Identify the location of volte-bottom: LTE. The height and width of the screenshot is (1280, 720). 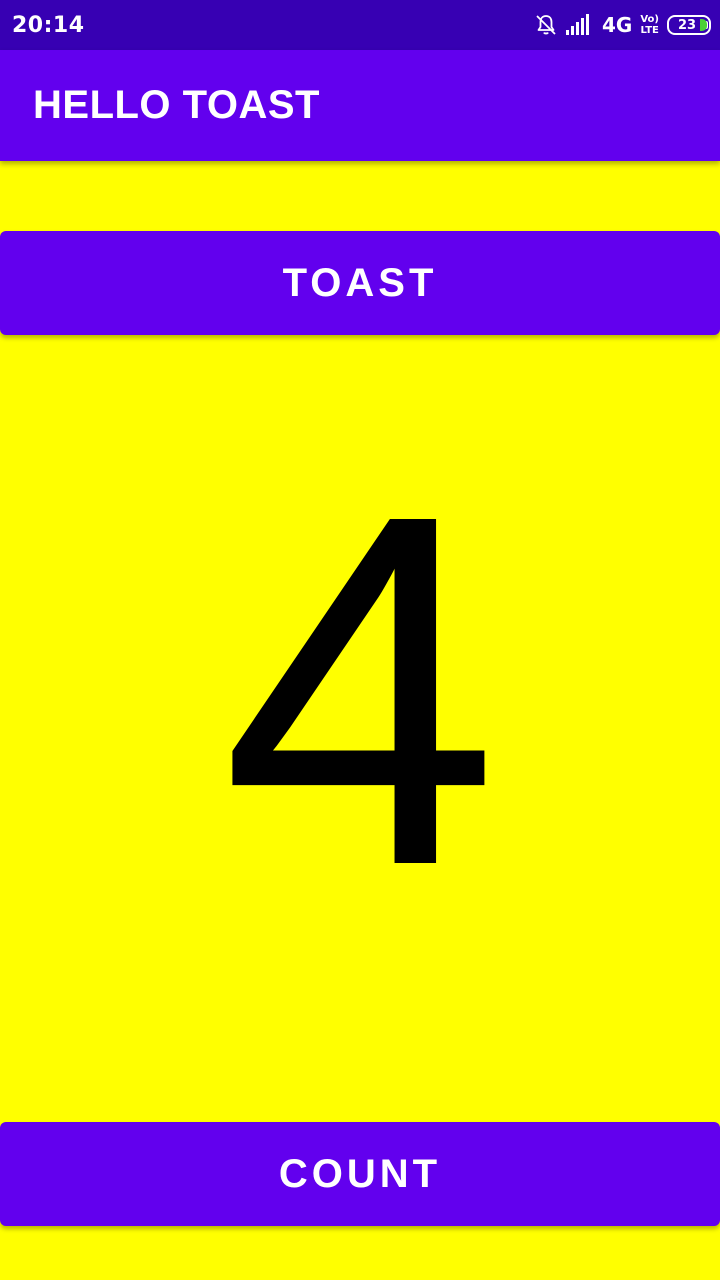
(649, 30).